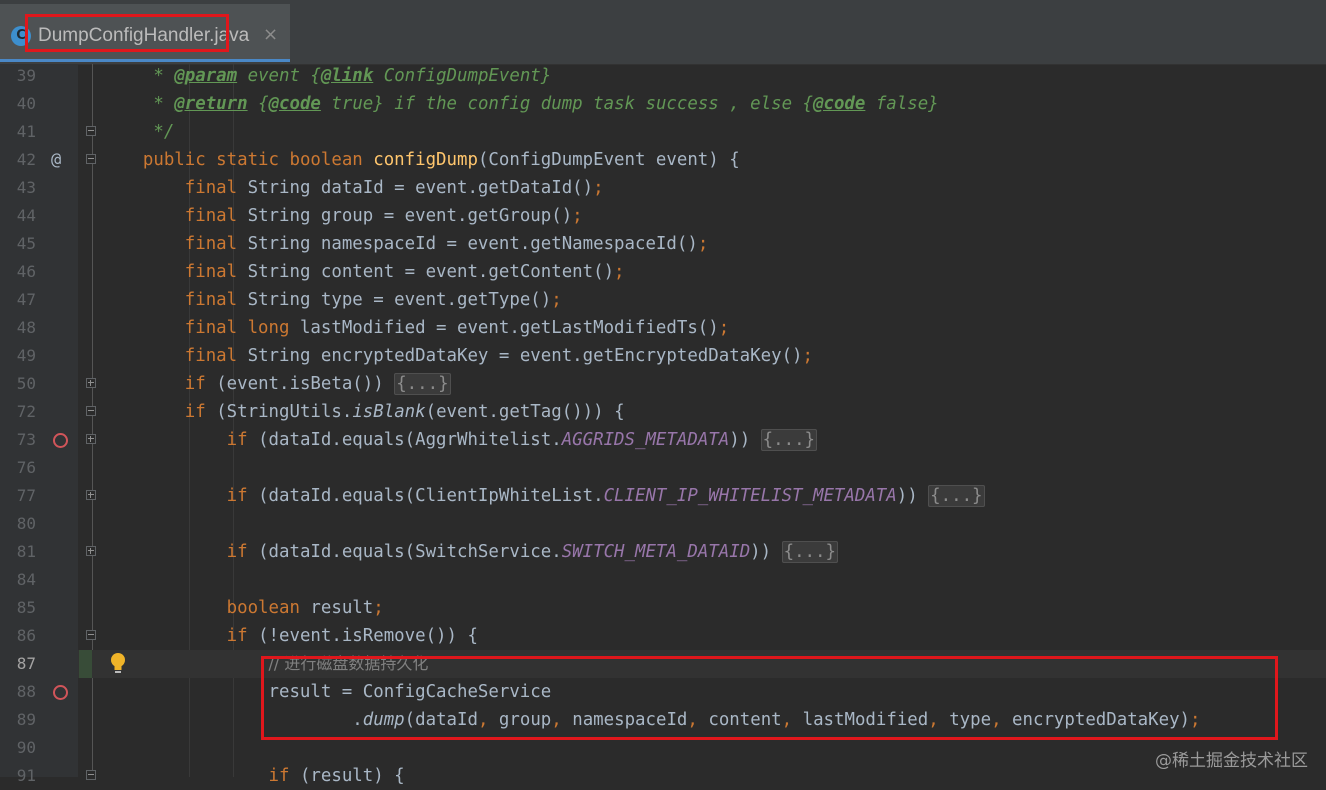 This screenshot has width=1326, height=790. Describe the element at coordinates (656, 552) in the screenshot. I see `code-token: SWITCH_META_DATAID` at that location.